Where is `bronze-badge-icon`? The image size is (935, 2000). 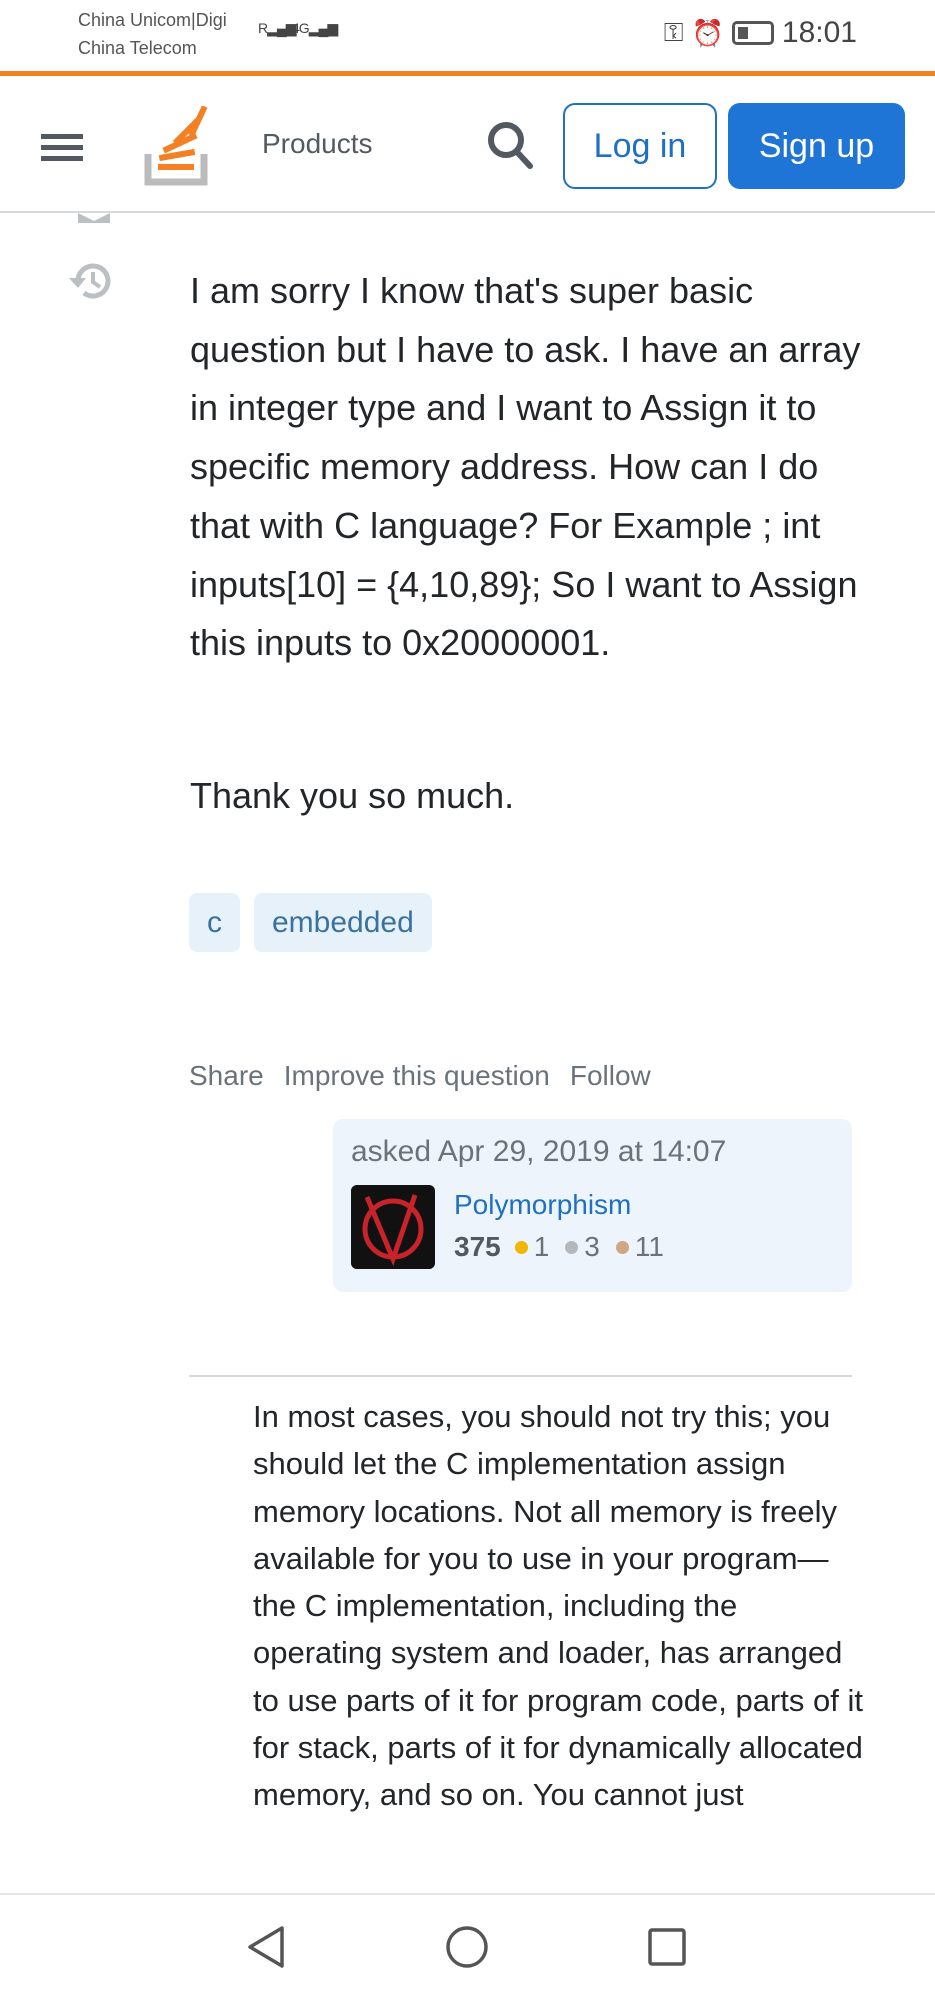 bronze-badge-icon is located at coordinates (622, 1247).